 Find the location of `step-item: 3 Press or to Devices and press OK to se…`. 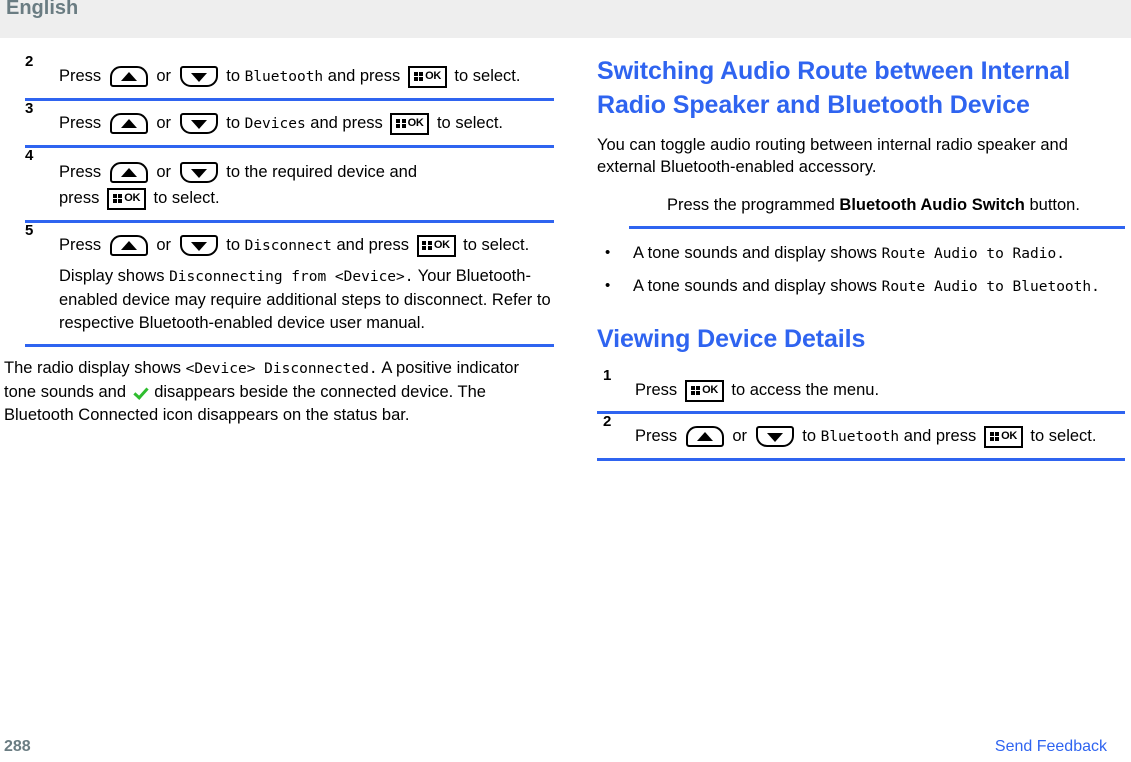

step-item: 3 Press or to Devices and press OK to se… is located at coordinates (289, 123).